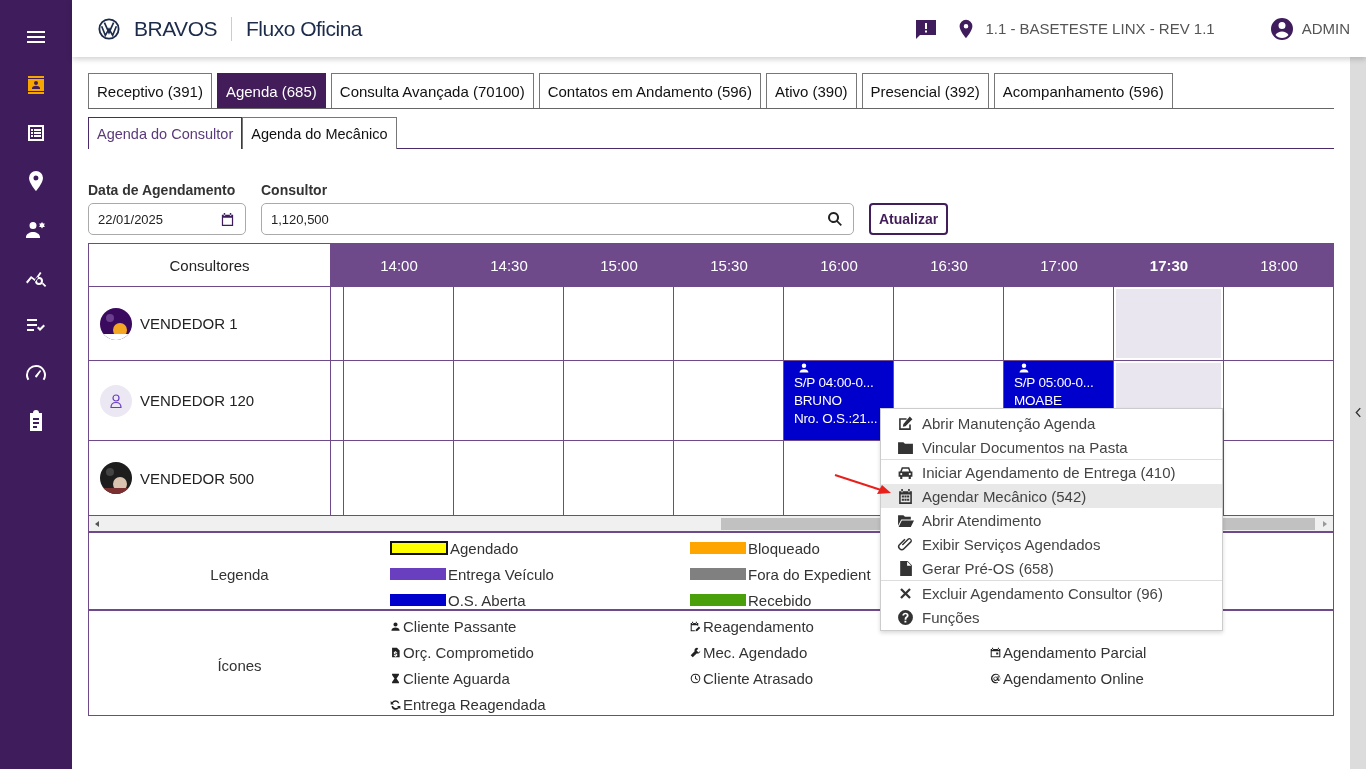 This screenshot has width=1366, height=769. I want to click on time-header: 14:30, so click(509, 265).